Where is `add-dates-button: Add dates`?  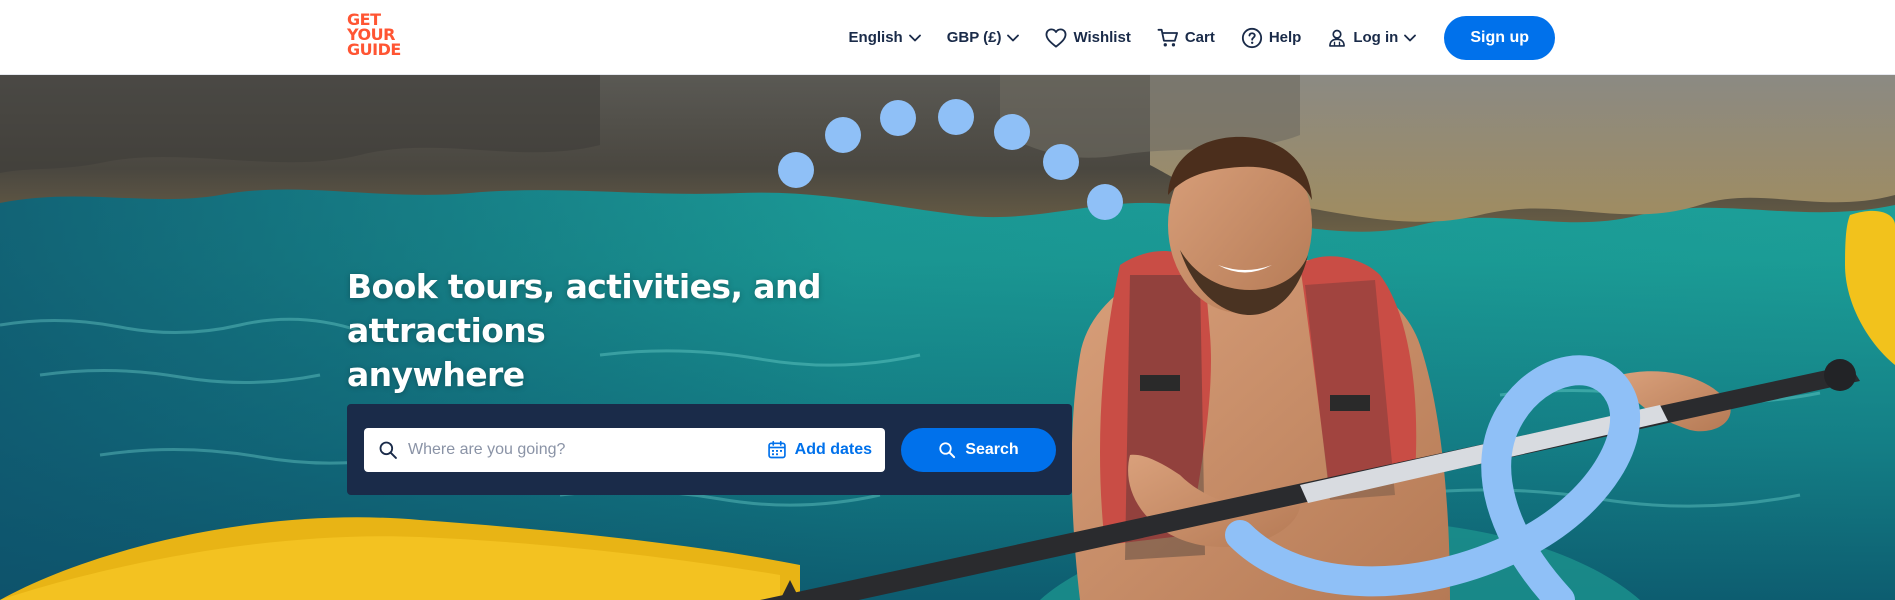
add-dates-button: Add dates is located at coordinates (819, 450).